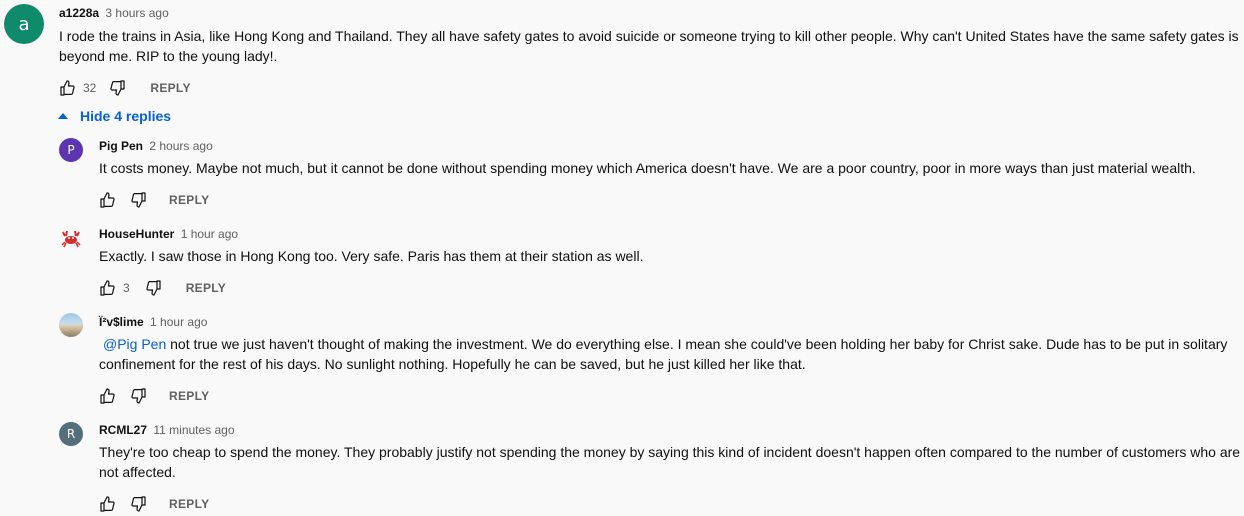 The image size is (1244, 516). I want to click on comment-author: Pig Pen, so click(121, 146).